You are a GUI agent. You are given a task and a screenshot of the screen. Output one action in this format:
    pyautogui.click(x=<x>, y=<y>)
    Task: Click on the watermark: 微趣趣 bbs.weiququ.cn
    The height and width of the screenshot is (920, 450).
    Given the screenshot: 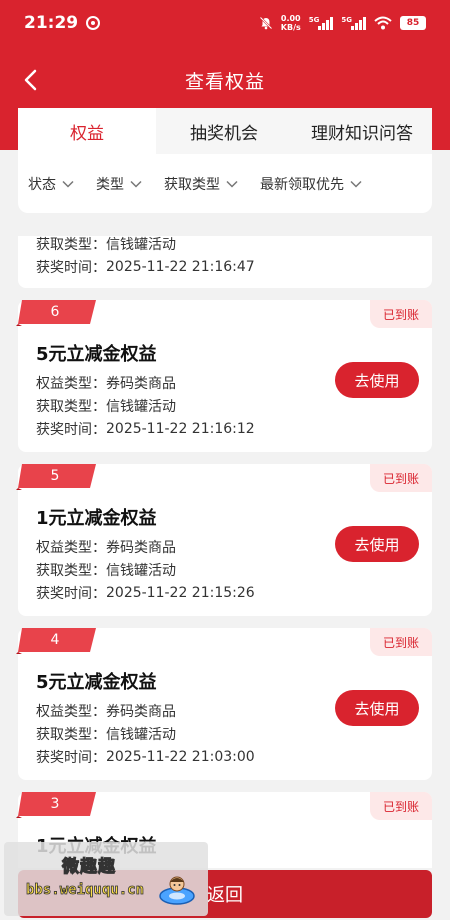 What is the action you would take?
    pyautogui.click(x=106, y=879)
    